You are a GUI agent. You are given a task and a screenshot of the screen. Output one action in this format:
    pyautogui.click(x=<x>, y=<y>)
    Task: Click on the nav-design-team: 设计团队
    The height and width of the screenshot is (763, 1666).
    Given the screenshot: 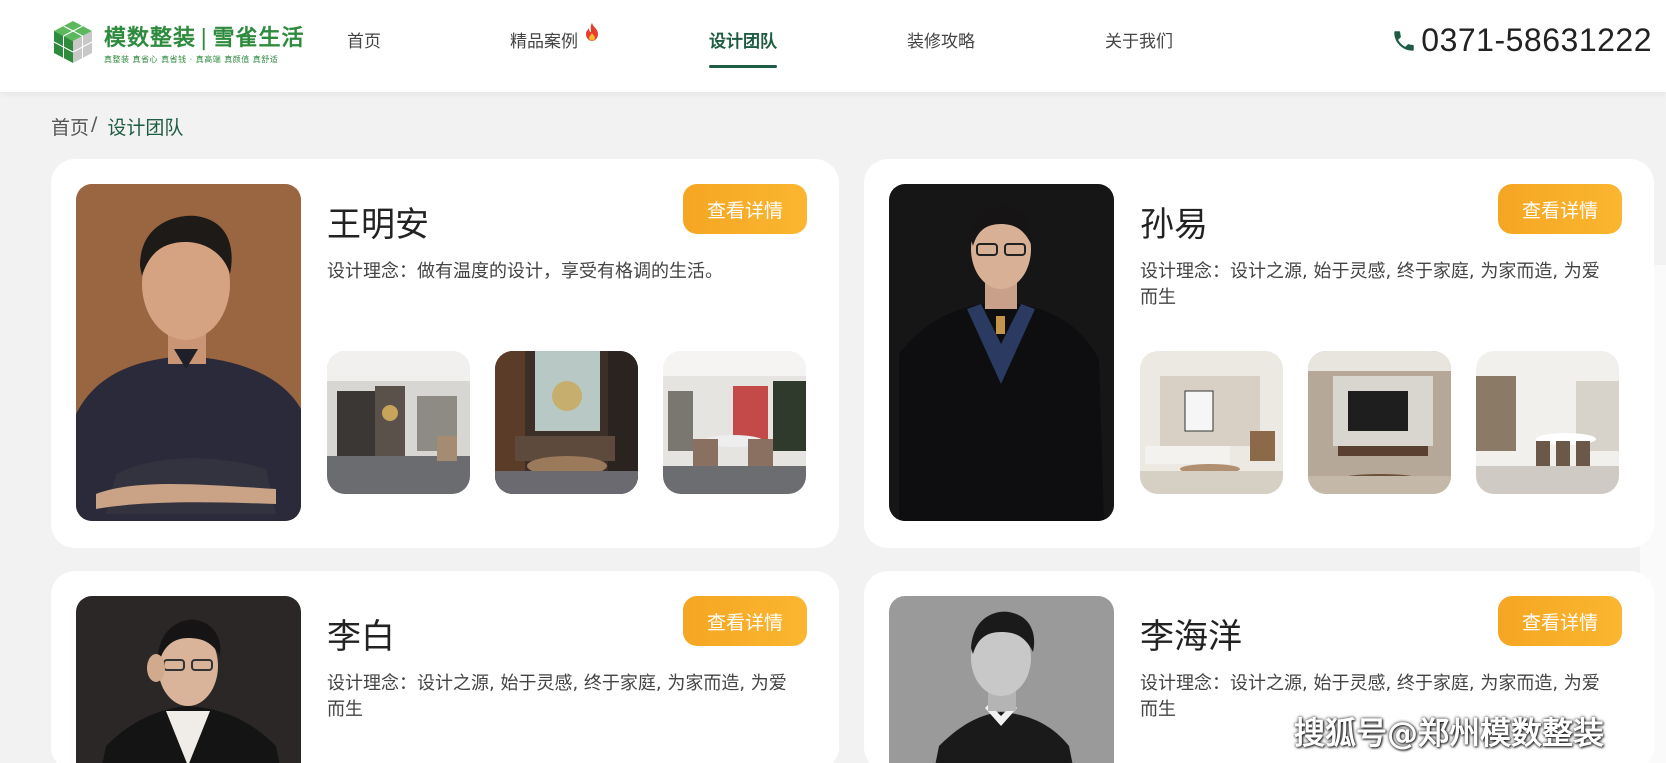 What is the action you would take?
    pyautogui.click(x=743, y=50)
    